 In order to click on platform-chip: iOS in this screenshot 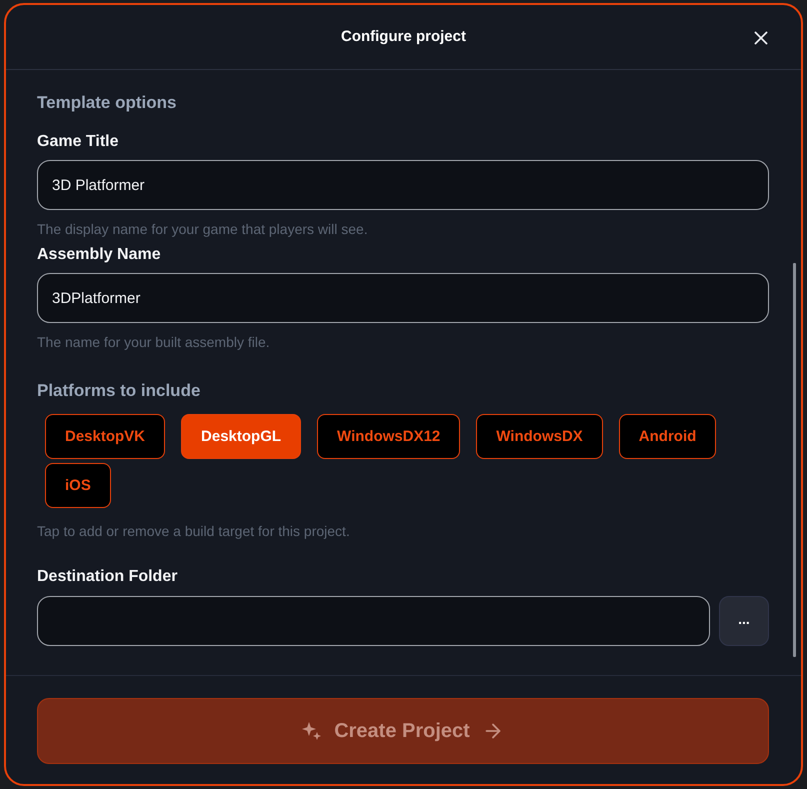, I will do `click(78, 485)`.